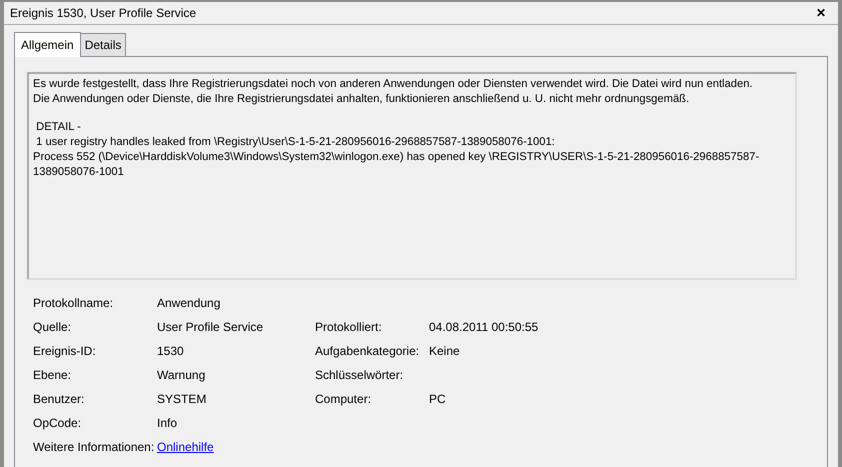 The width and height of the screenshot is (842, 467). I want to click on tab: Details, so click(103, 44).